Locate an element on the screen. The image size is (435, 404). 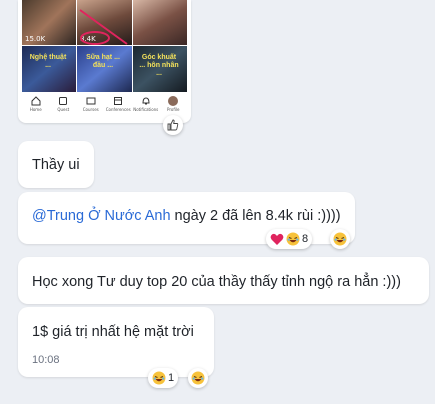
message-text: Thầy ui is located at coordinates (56, 165).